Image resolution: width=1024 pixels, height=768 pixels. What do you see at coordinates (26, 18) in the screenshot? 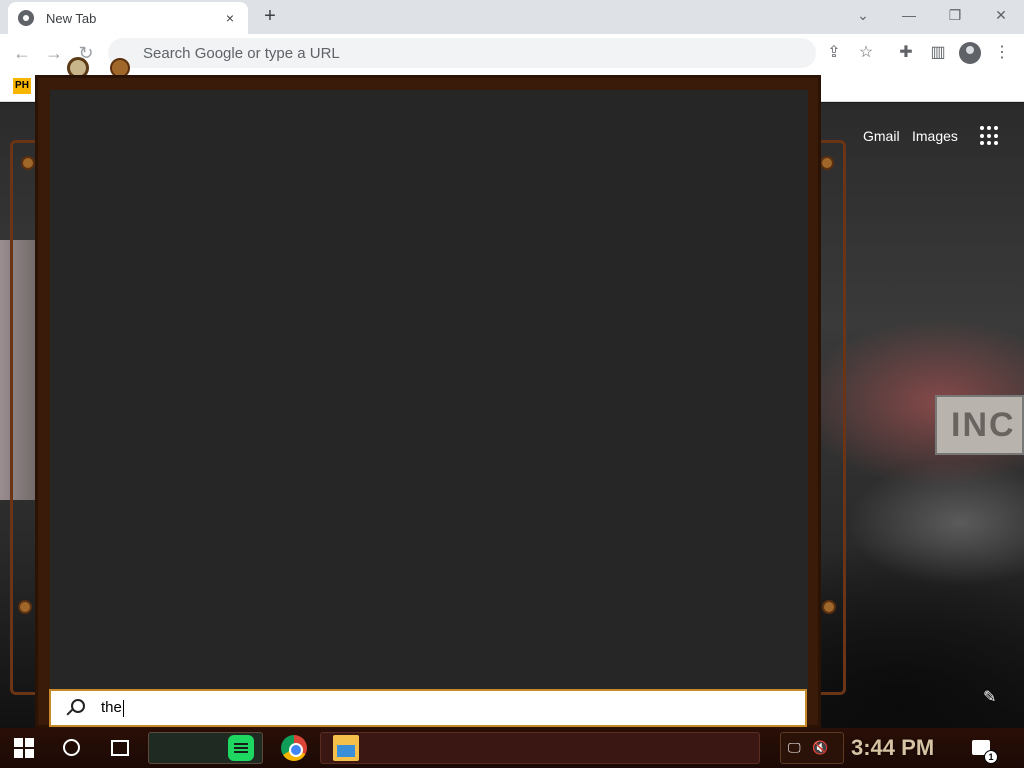
I see `chrome-favicon-icon` at bounding box center [26, 18].